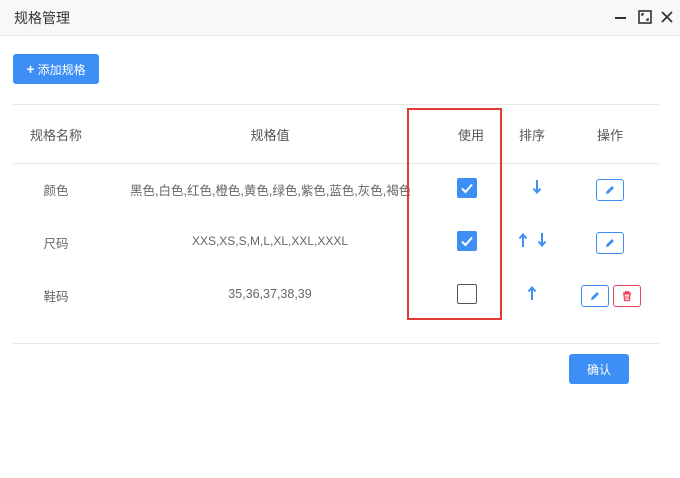  Describe the element at coordinates (340, 18) in the screenshot. I see `title-bar: 规格管理` at that location.